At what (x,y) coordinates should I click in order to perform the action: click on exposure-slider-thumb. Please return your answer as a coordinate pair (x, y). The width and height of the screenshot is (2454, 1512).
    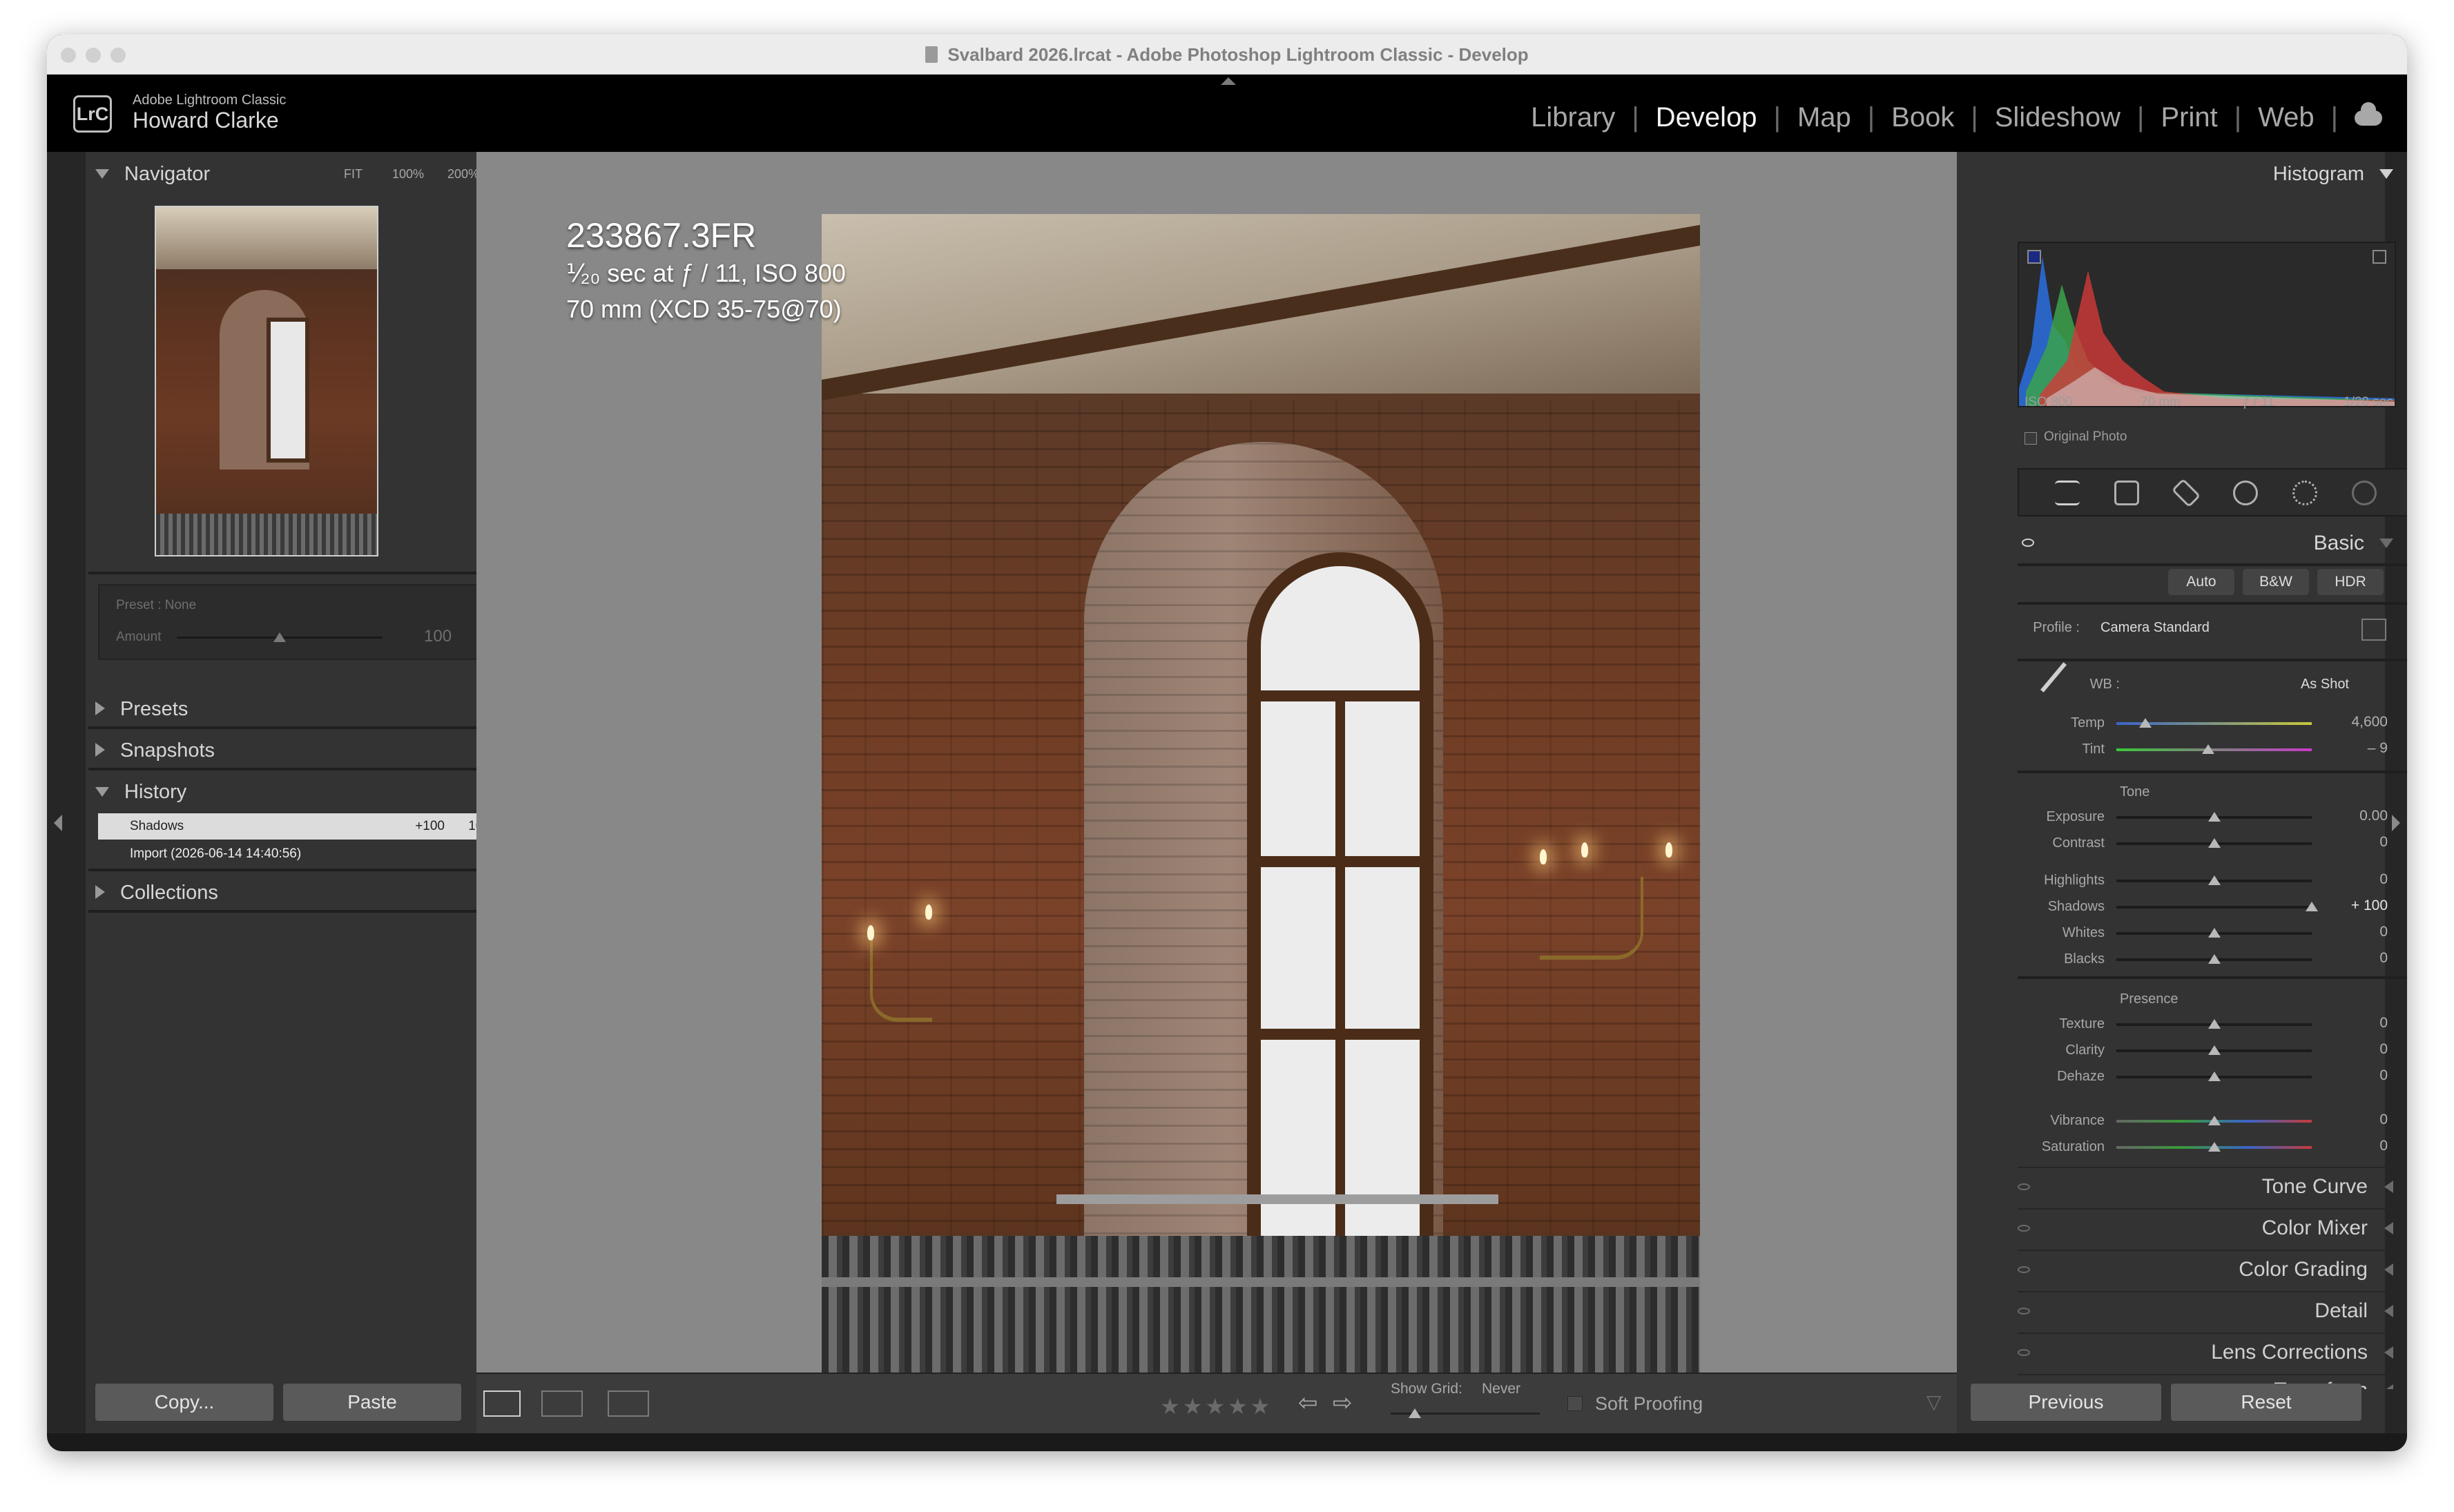
    Looking at the image, I should click on (2214, 817).